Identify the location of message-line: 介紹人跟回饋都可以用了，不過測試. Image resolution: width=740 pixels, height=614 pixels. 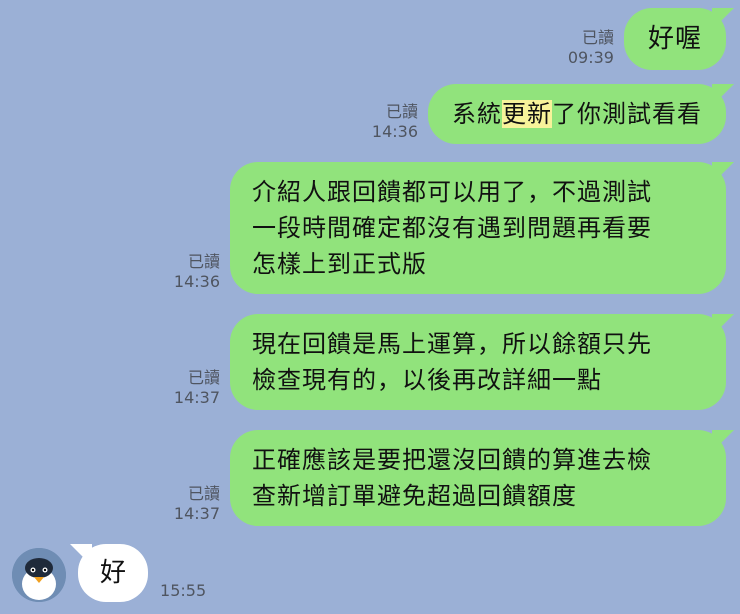
(452, 192).